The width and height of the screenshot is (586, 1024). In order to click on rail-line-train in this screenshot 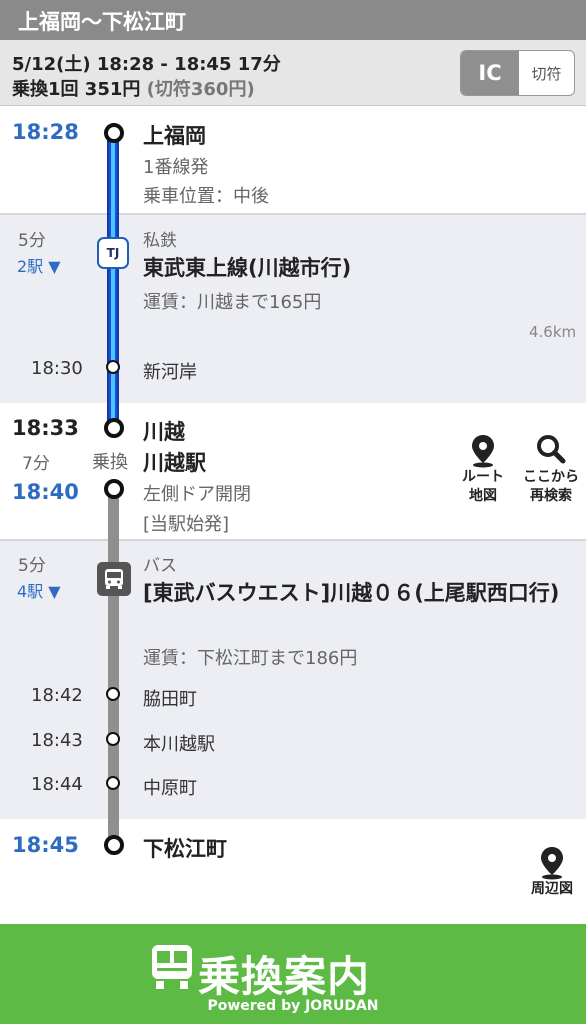, I will do `click(113, 281)`.